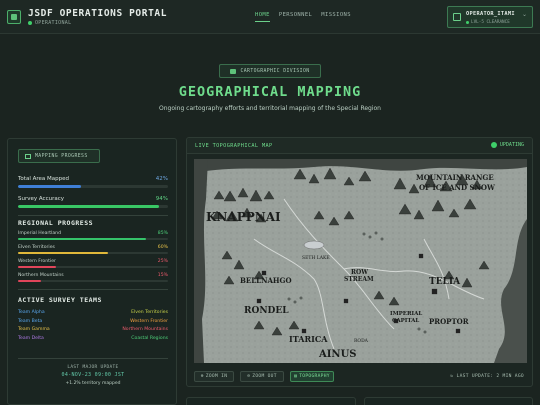 This screenshot has height=405, width=540. I want to click on metric-total-area: Total Area Mapped 42%, so click(93, 182).